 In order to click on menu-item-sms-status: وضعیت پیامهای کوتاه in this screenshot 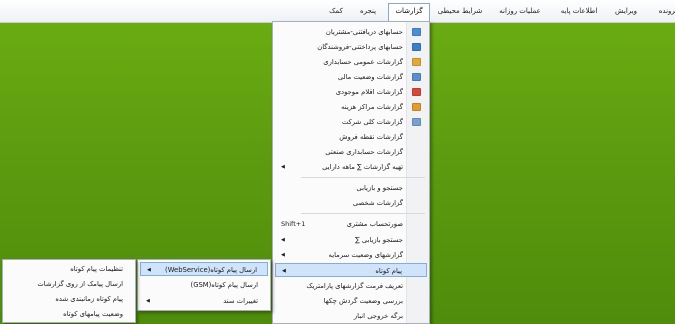, I will do `click(69, 314)`.